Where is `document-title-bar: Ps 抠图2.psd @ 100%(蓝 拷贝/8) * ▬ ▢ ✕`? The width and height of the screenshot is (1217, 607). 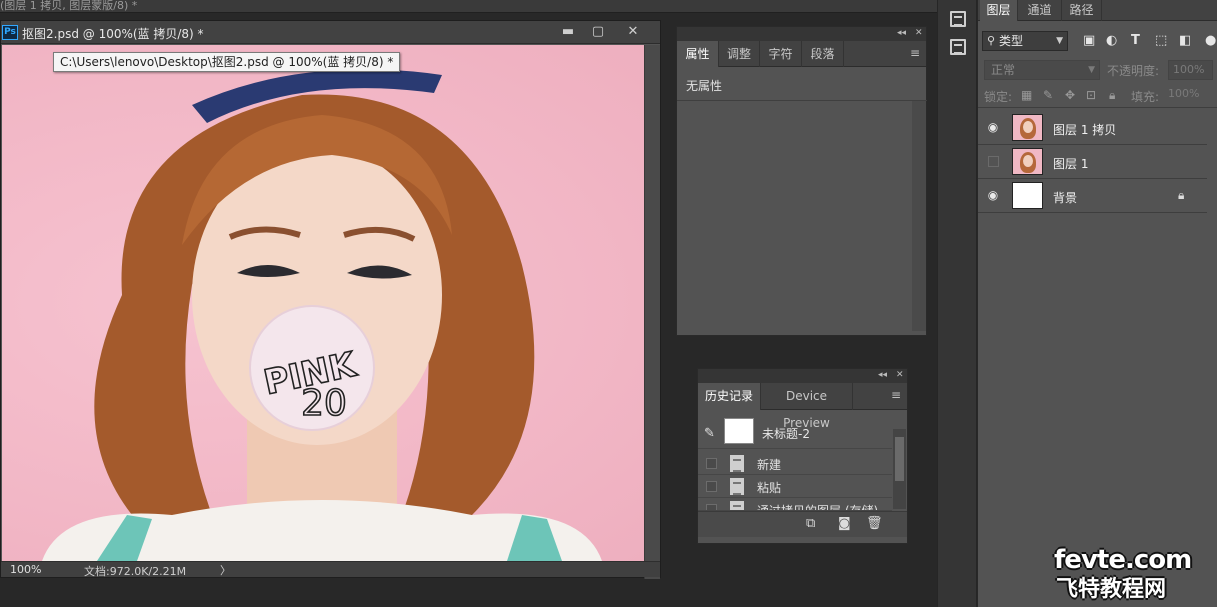 document-title-bar: Ps 抠图2.psd @ 100%(蓝 拷贝/8) * ▬ ▢ ✕ is located at coordinates (330, 32).